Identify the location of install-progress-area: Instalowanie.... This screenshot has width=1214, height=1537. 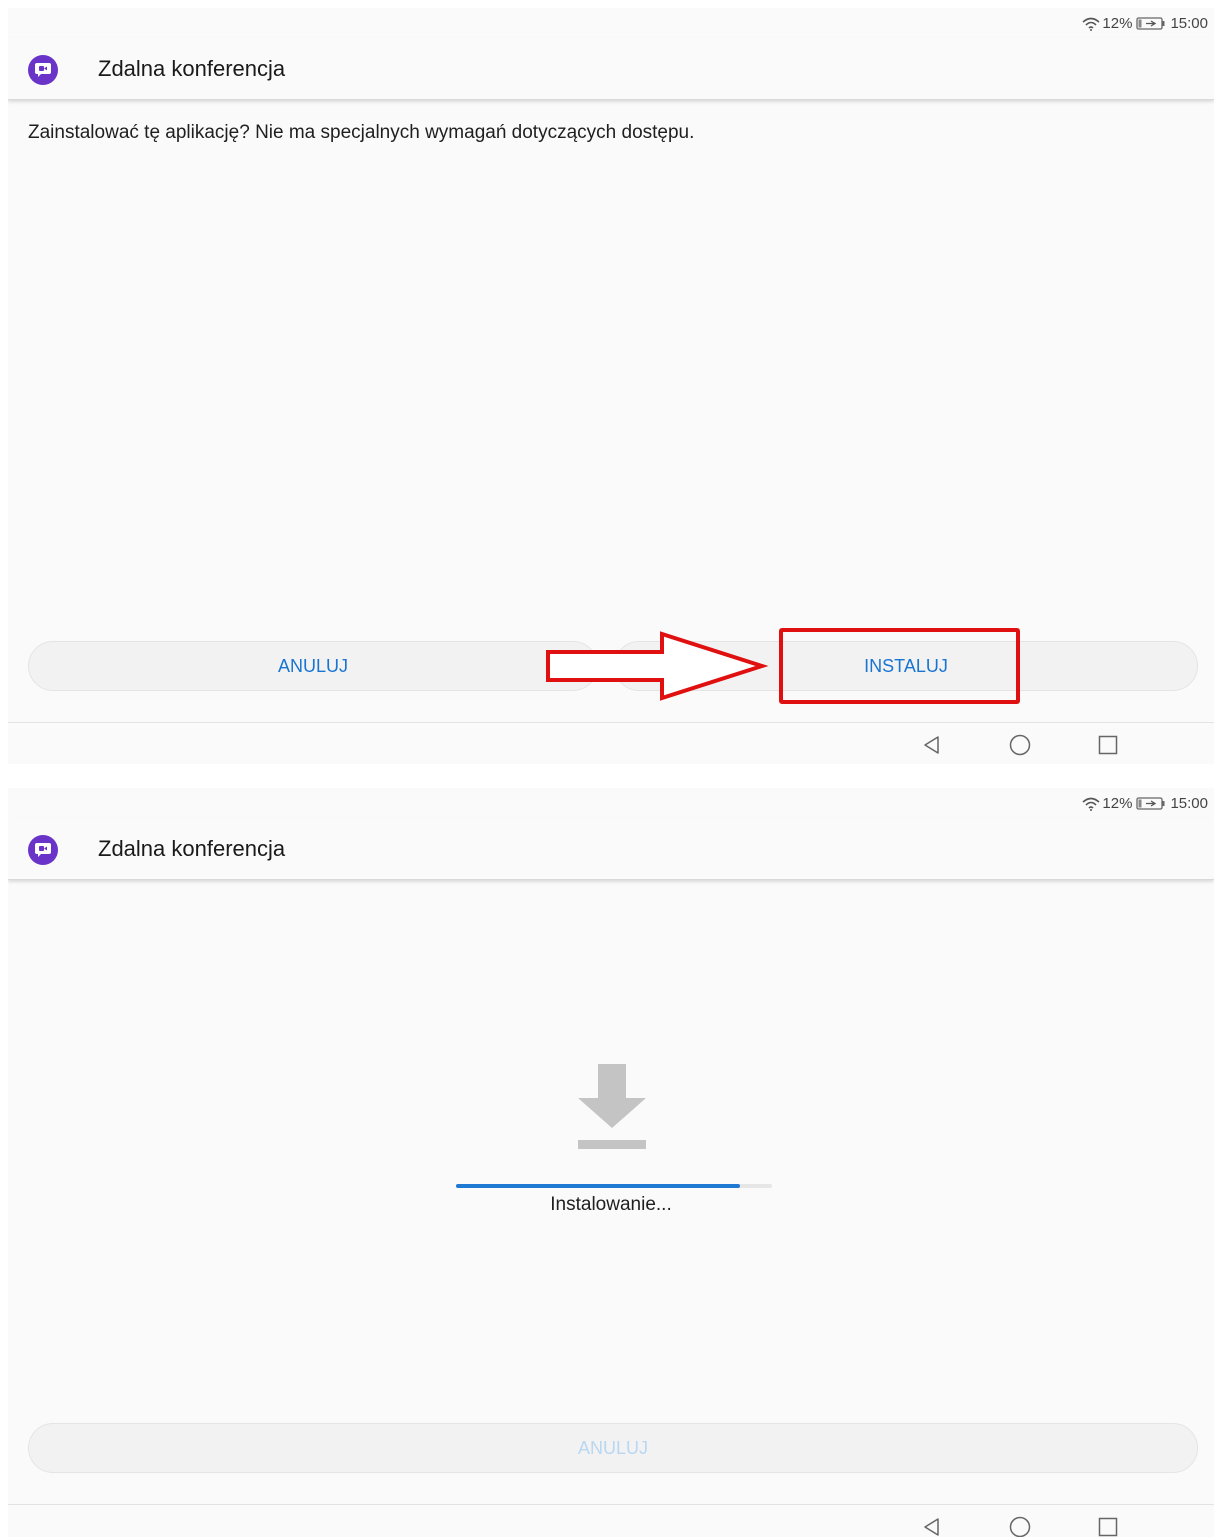
(611, 1149).